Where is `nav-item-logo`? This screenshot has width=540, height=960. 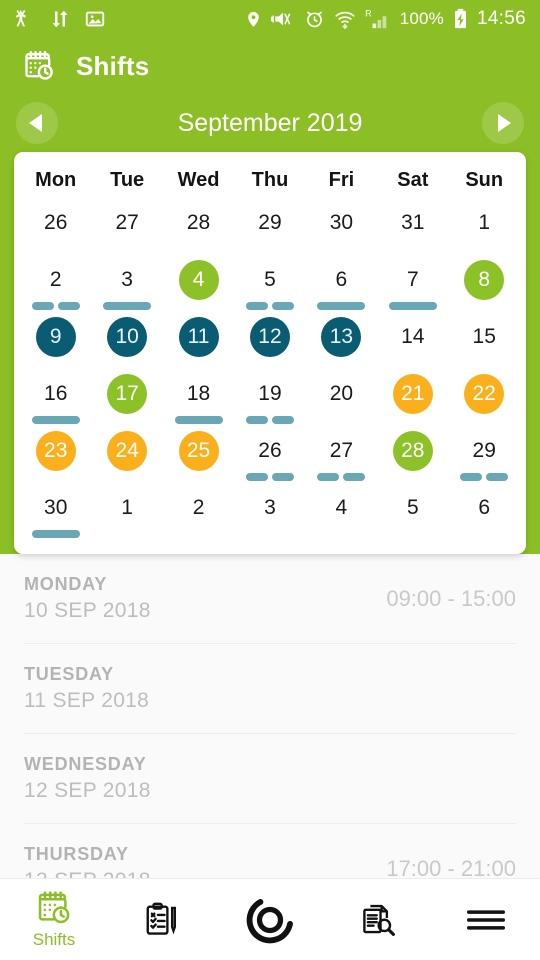 nav-item-logo is located at coordinates (270, 919).